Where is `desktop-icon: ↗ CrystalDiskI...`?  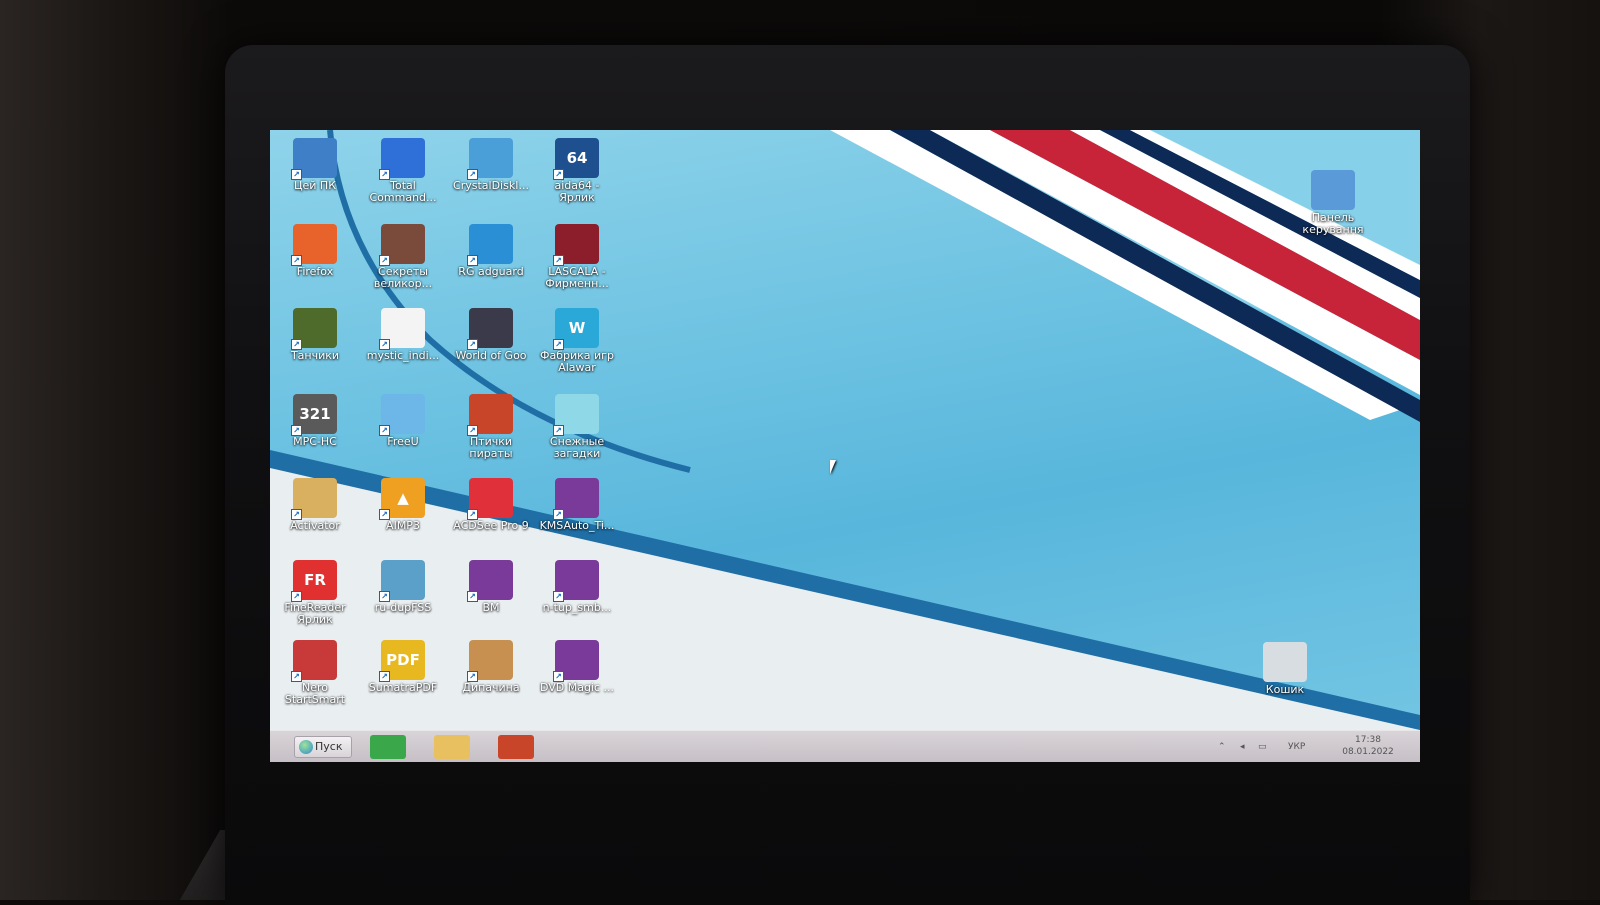
desktop-icon: ↗ CrystalDiskI... is located at coordinates (491, 178).